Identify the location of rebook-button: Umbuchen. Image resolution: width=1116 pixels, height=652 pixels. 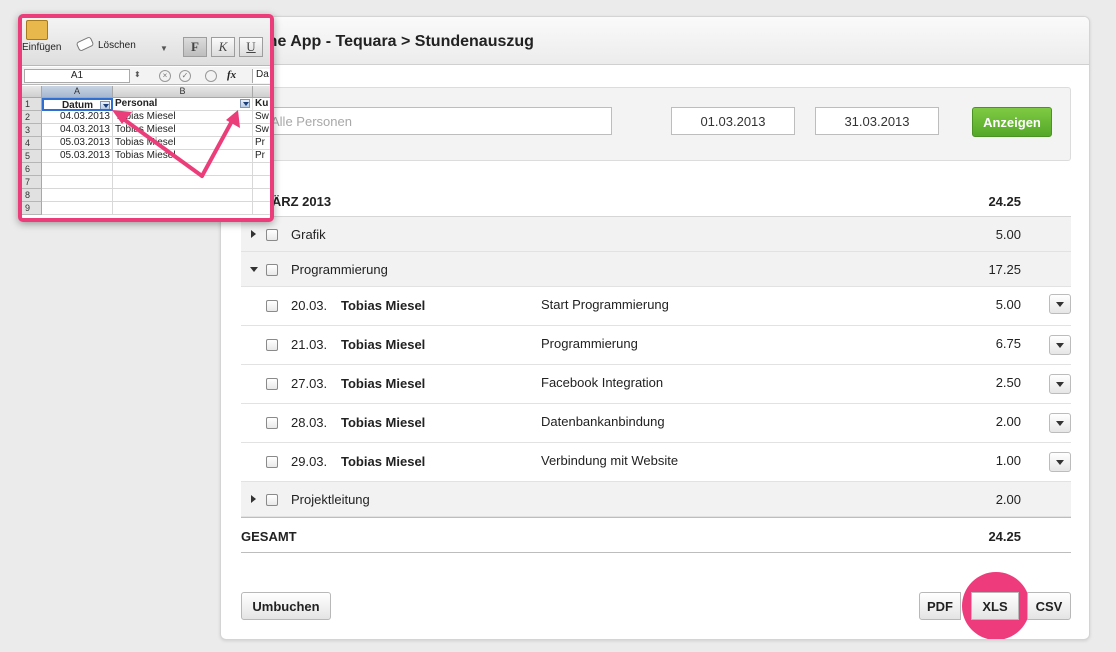
(286, 606).